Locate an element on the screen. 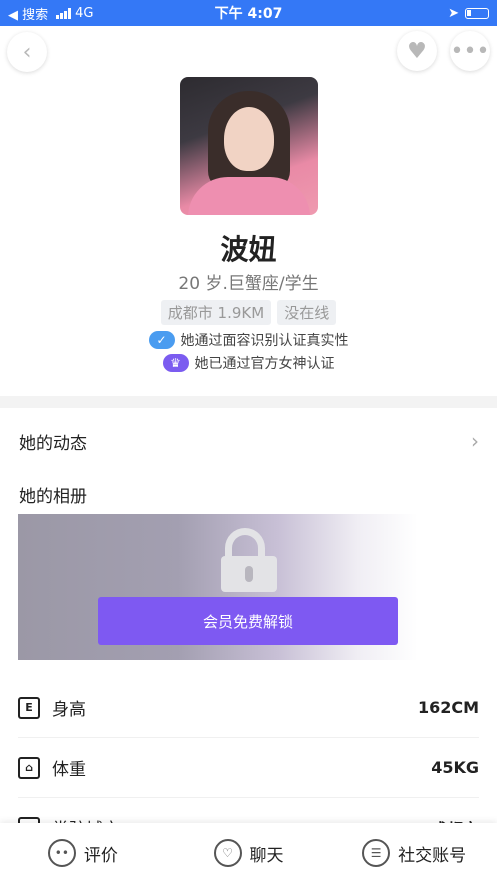 The height and width of the screenshot is (883, 497). unlock-button: 会员免费解锁 is located at coordinates (248, 621).